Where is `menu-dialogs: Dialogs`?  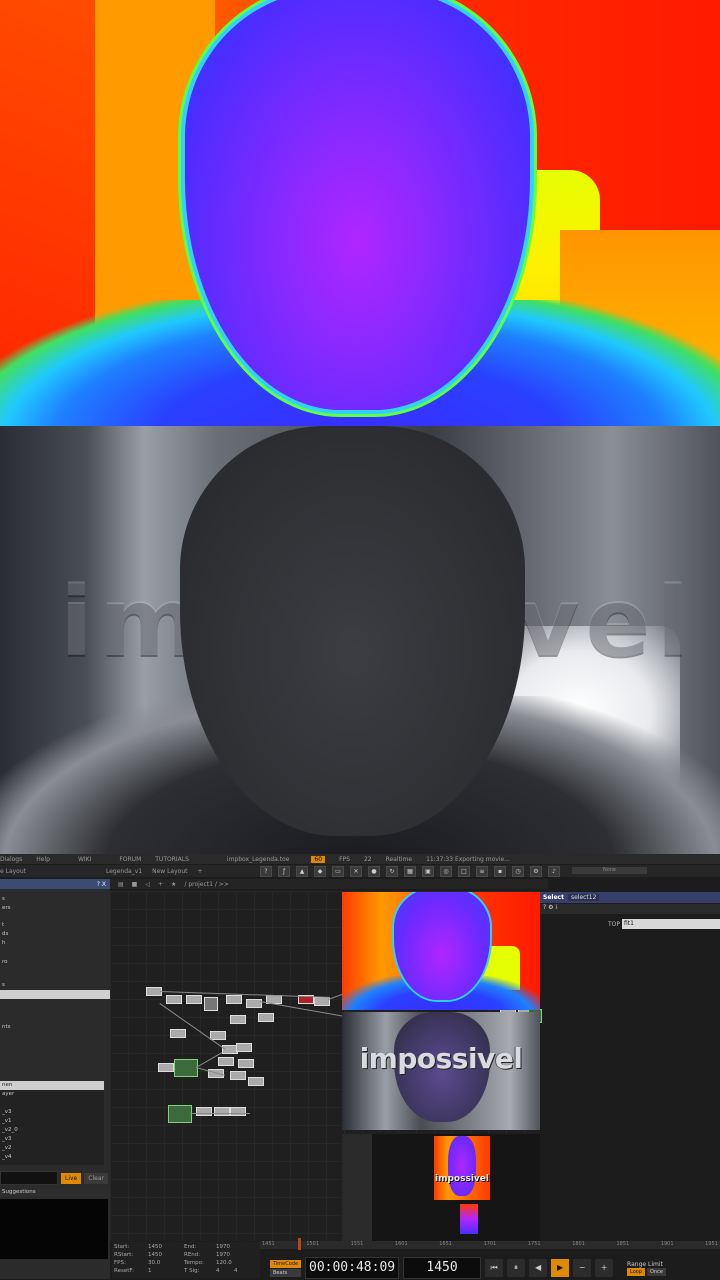 menu-dialogs: Dialogs is located at coordinates (11, 859).